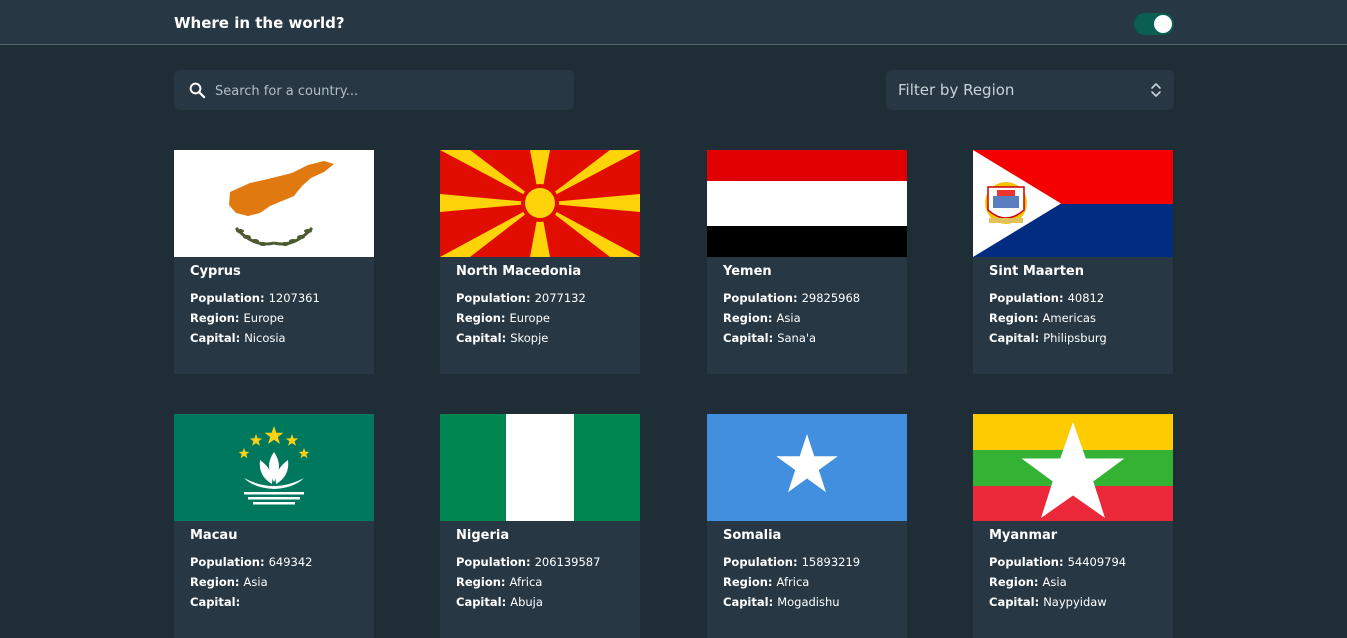 Image resolution: width=1347 pixels, height=638 pixels. Describe the element at coordinates (540, 203) in the screenshot. I see `flag-north-macedonia` at that location.